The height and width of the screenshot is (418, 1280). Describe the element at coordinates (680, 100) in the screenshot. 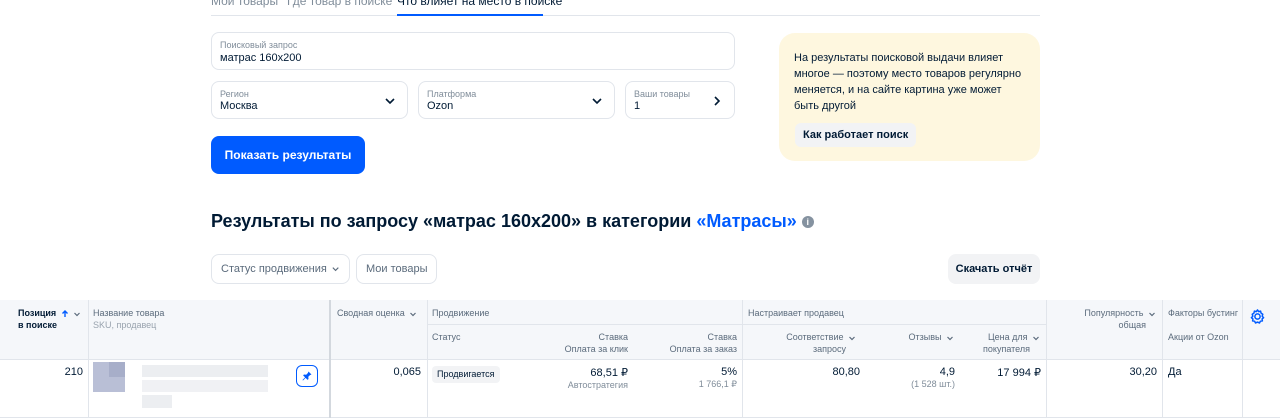

I see `products-picker: Ваши товары 1` at that location.